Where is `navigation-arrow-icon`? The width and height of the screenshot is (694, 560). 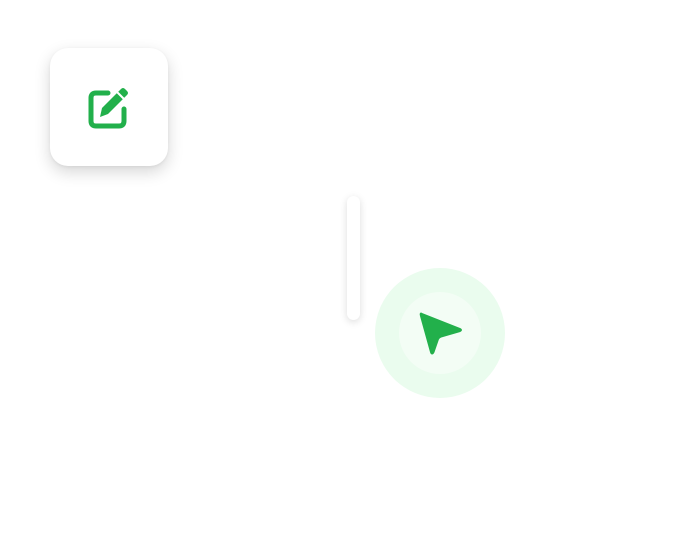 navigation-arrow-icon is located at coordinates (440, 333).